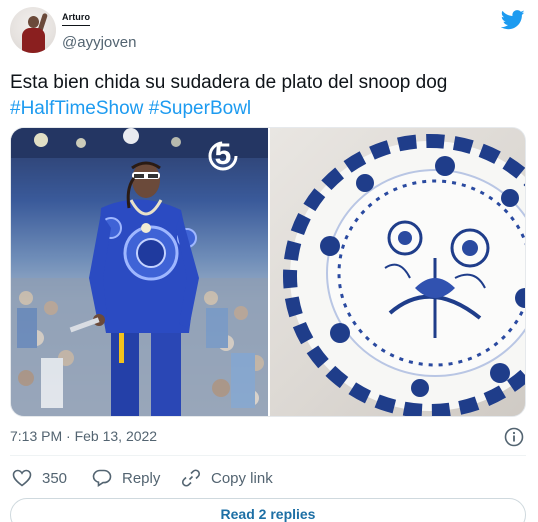  What do you see at coordinates (22, 478) in the screenshot?
I see `heart-icon` at bounding box center [22, 478].